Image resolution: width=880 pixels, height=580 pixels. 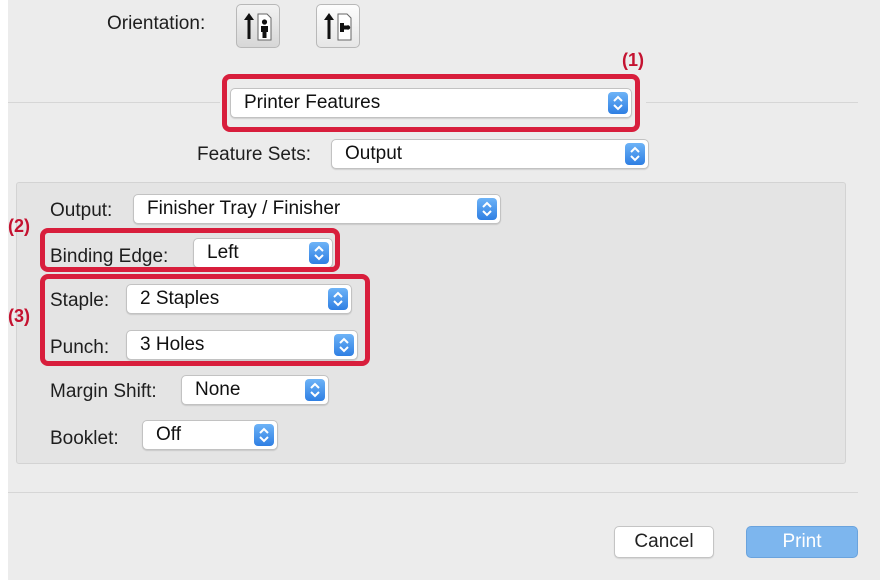 I want to click on booklet-popup: Off, so click(x=210, y=435).